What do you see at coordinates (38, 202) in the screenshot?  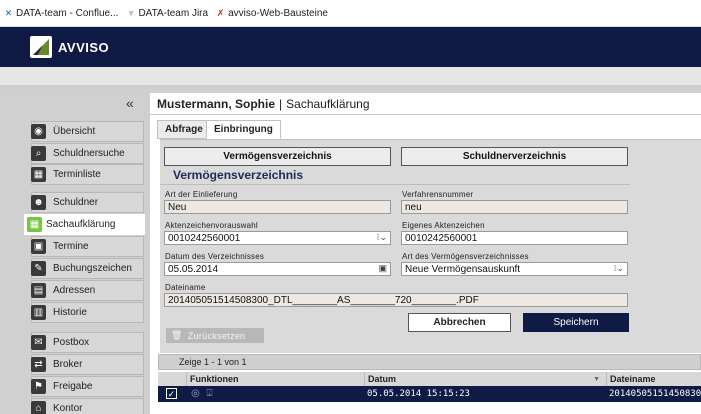 I see `person-icon: ☻` at bounding box center [38, 202].